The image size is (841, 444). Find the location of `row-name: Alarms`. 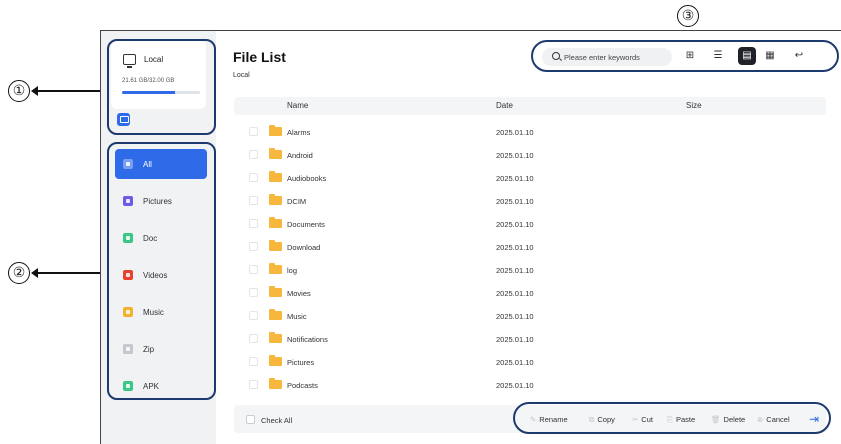

row-name: Alarms is located at coordinates (299, 132).